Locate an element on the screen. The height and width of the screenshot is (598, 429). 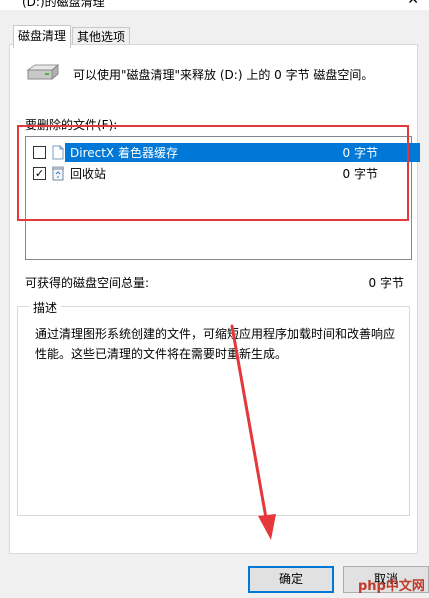
info-text: 可以使用"磁盘清理"来释放 (D:) 上的 0 字节 磁盘空间。 is located at coordinates (223, 75).